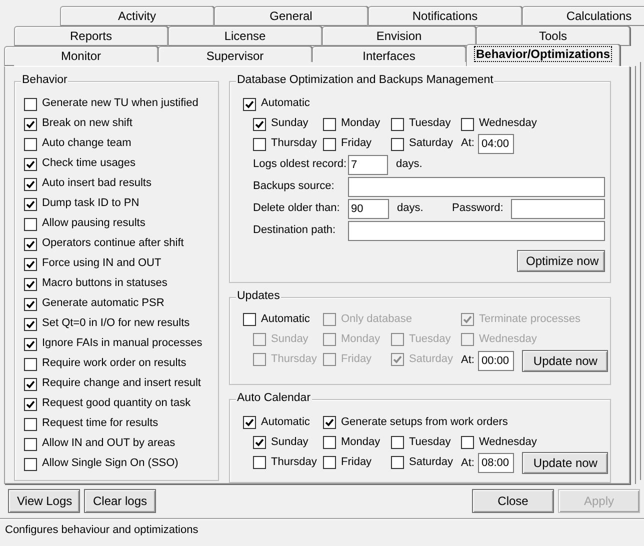 The image size is (644, 546). I want to click on tab: License, so click(245, 36).